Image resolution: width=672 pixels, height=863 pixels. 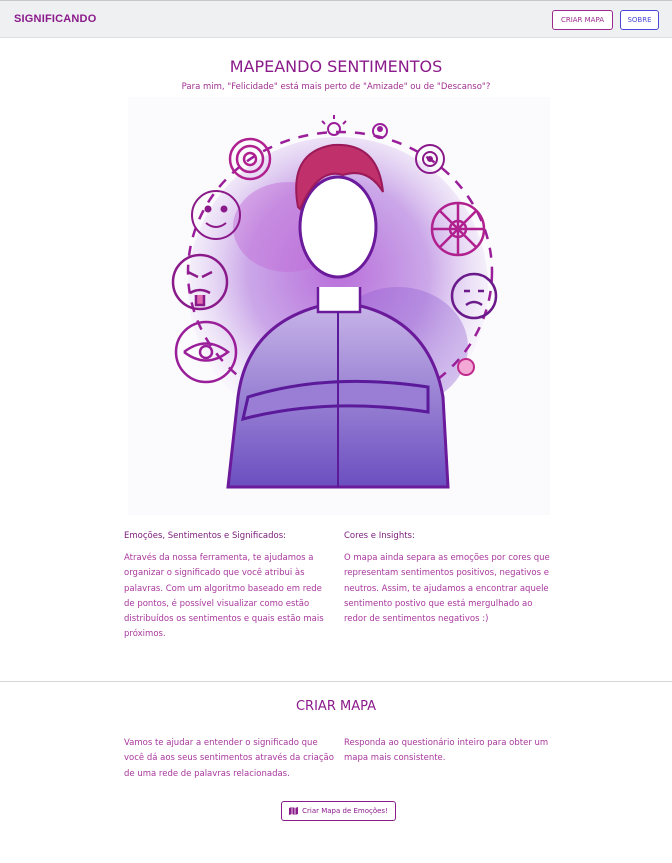 What do you see at coordinates (466, 367) in the screenshot?
I see `pin-icon` at bounding box center [466, 367].